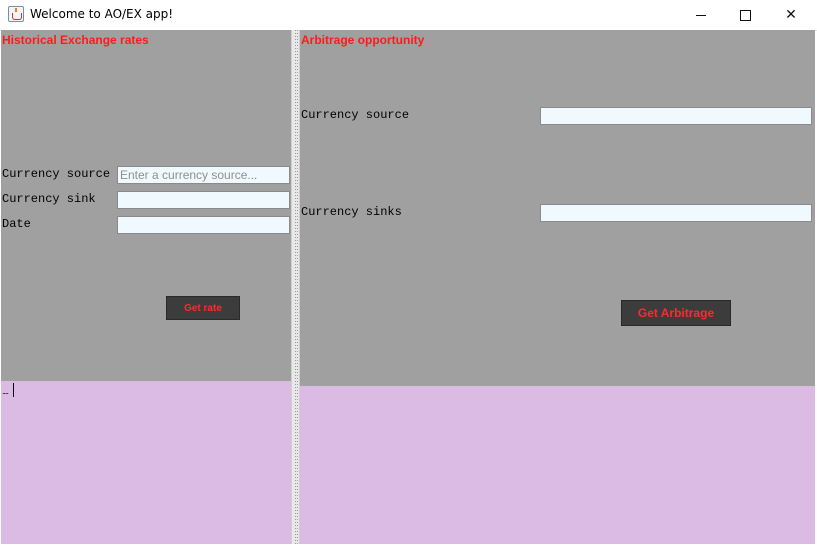 The image size is (817, 546). What do you see at coordinates (16, 224) in the screenshot?
I see `date-label: Date` at bounding box center [16, 224].